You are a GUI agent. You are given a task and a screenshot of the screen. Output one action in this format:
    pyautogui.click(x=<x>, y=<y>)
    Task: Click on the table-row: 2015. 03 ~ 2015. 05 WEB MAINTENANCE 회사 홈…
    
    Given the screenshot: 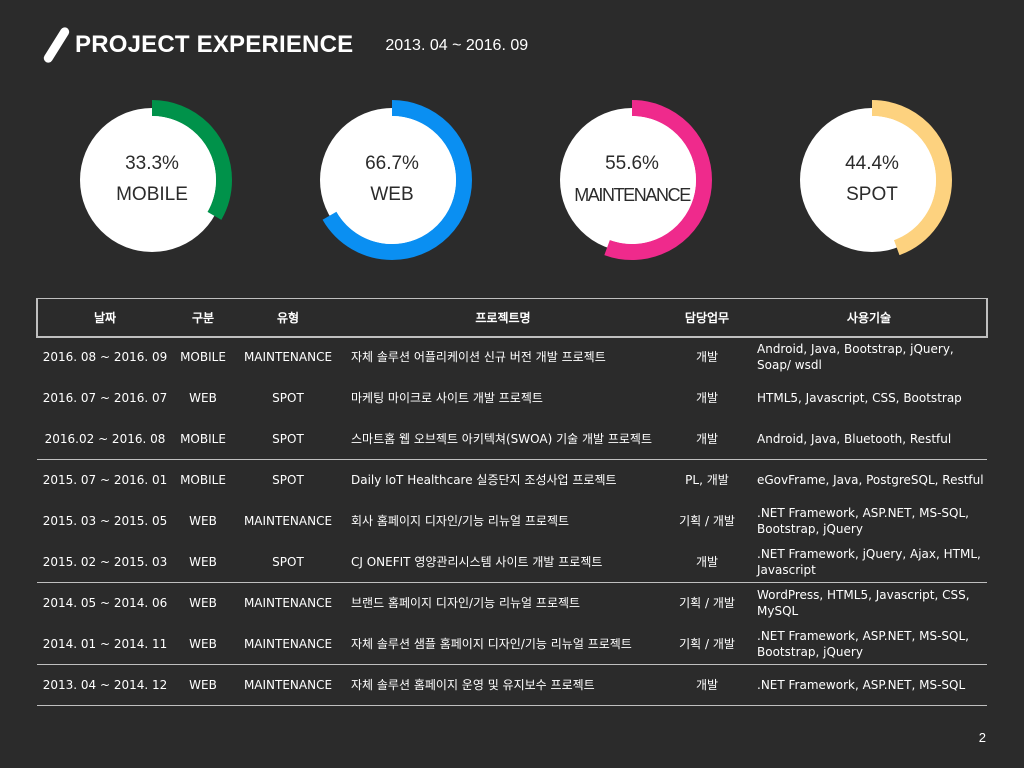 What is the action you would take?
    pyautogui.click(x=512, y=521)
    